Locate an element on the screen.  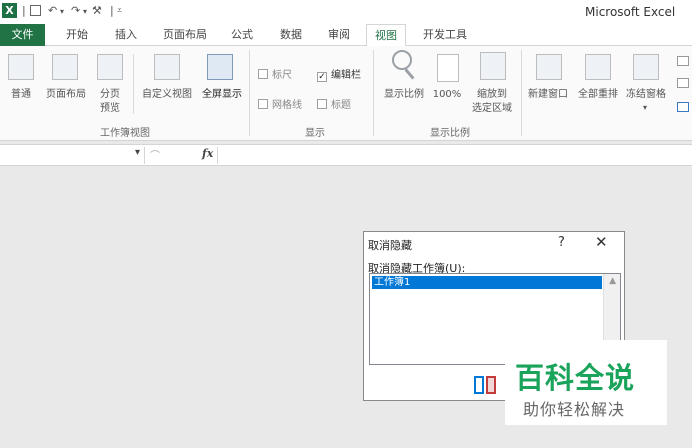
formula-input is located at coordinates (455, 155).